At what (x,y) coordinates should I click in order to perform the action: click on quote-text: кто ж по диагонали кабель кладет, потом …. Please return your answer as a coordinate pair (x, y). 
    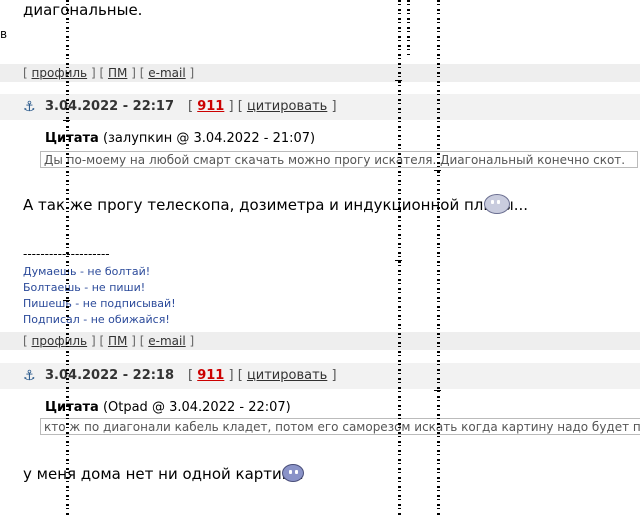
    Looking at the image, I should click on (340, 426).